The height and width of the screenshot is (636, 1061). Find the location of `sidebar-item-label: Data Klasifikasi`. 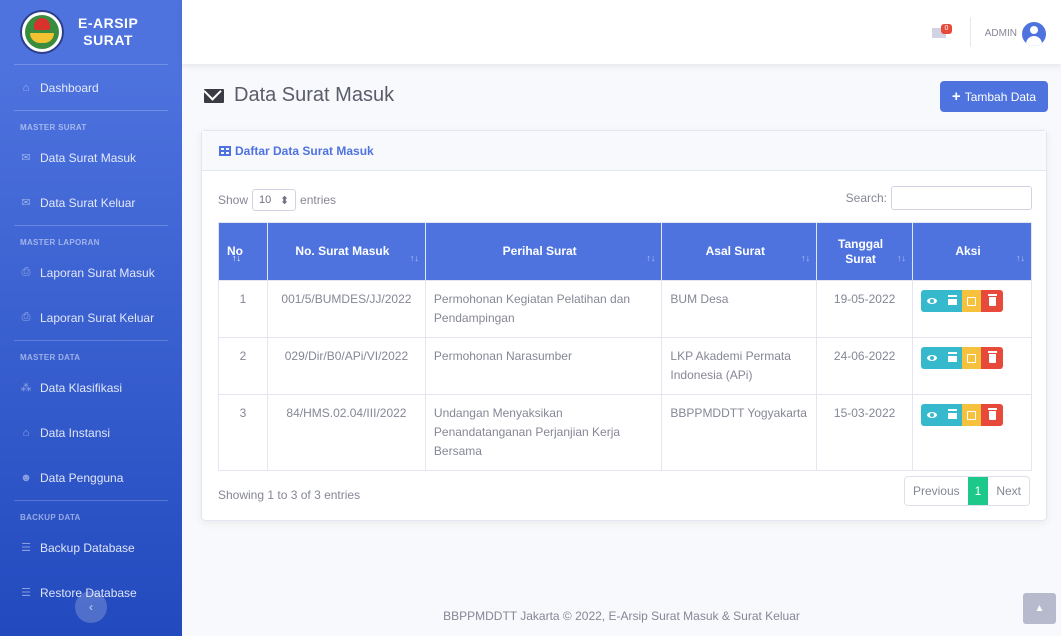

sidebar-item-label: Data Klasifikasi is located at coordinates (81, 387).